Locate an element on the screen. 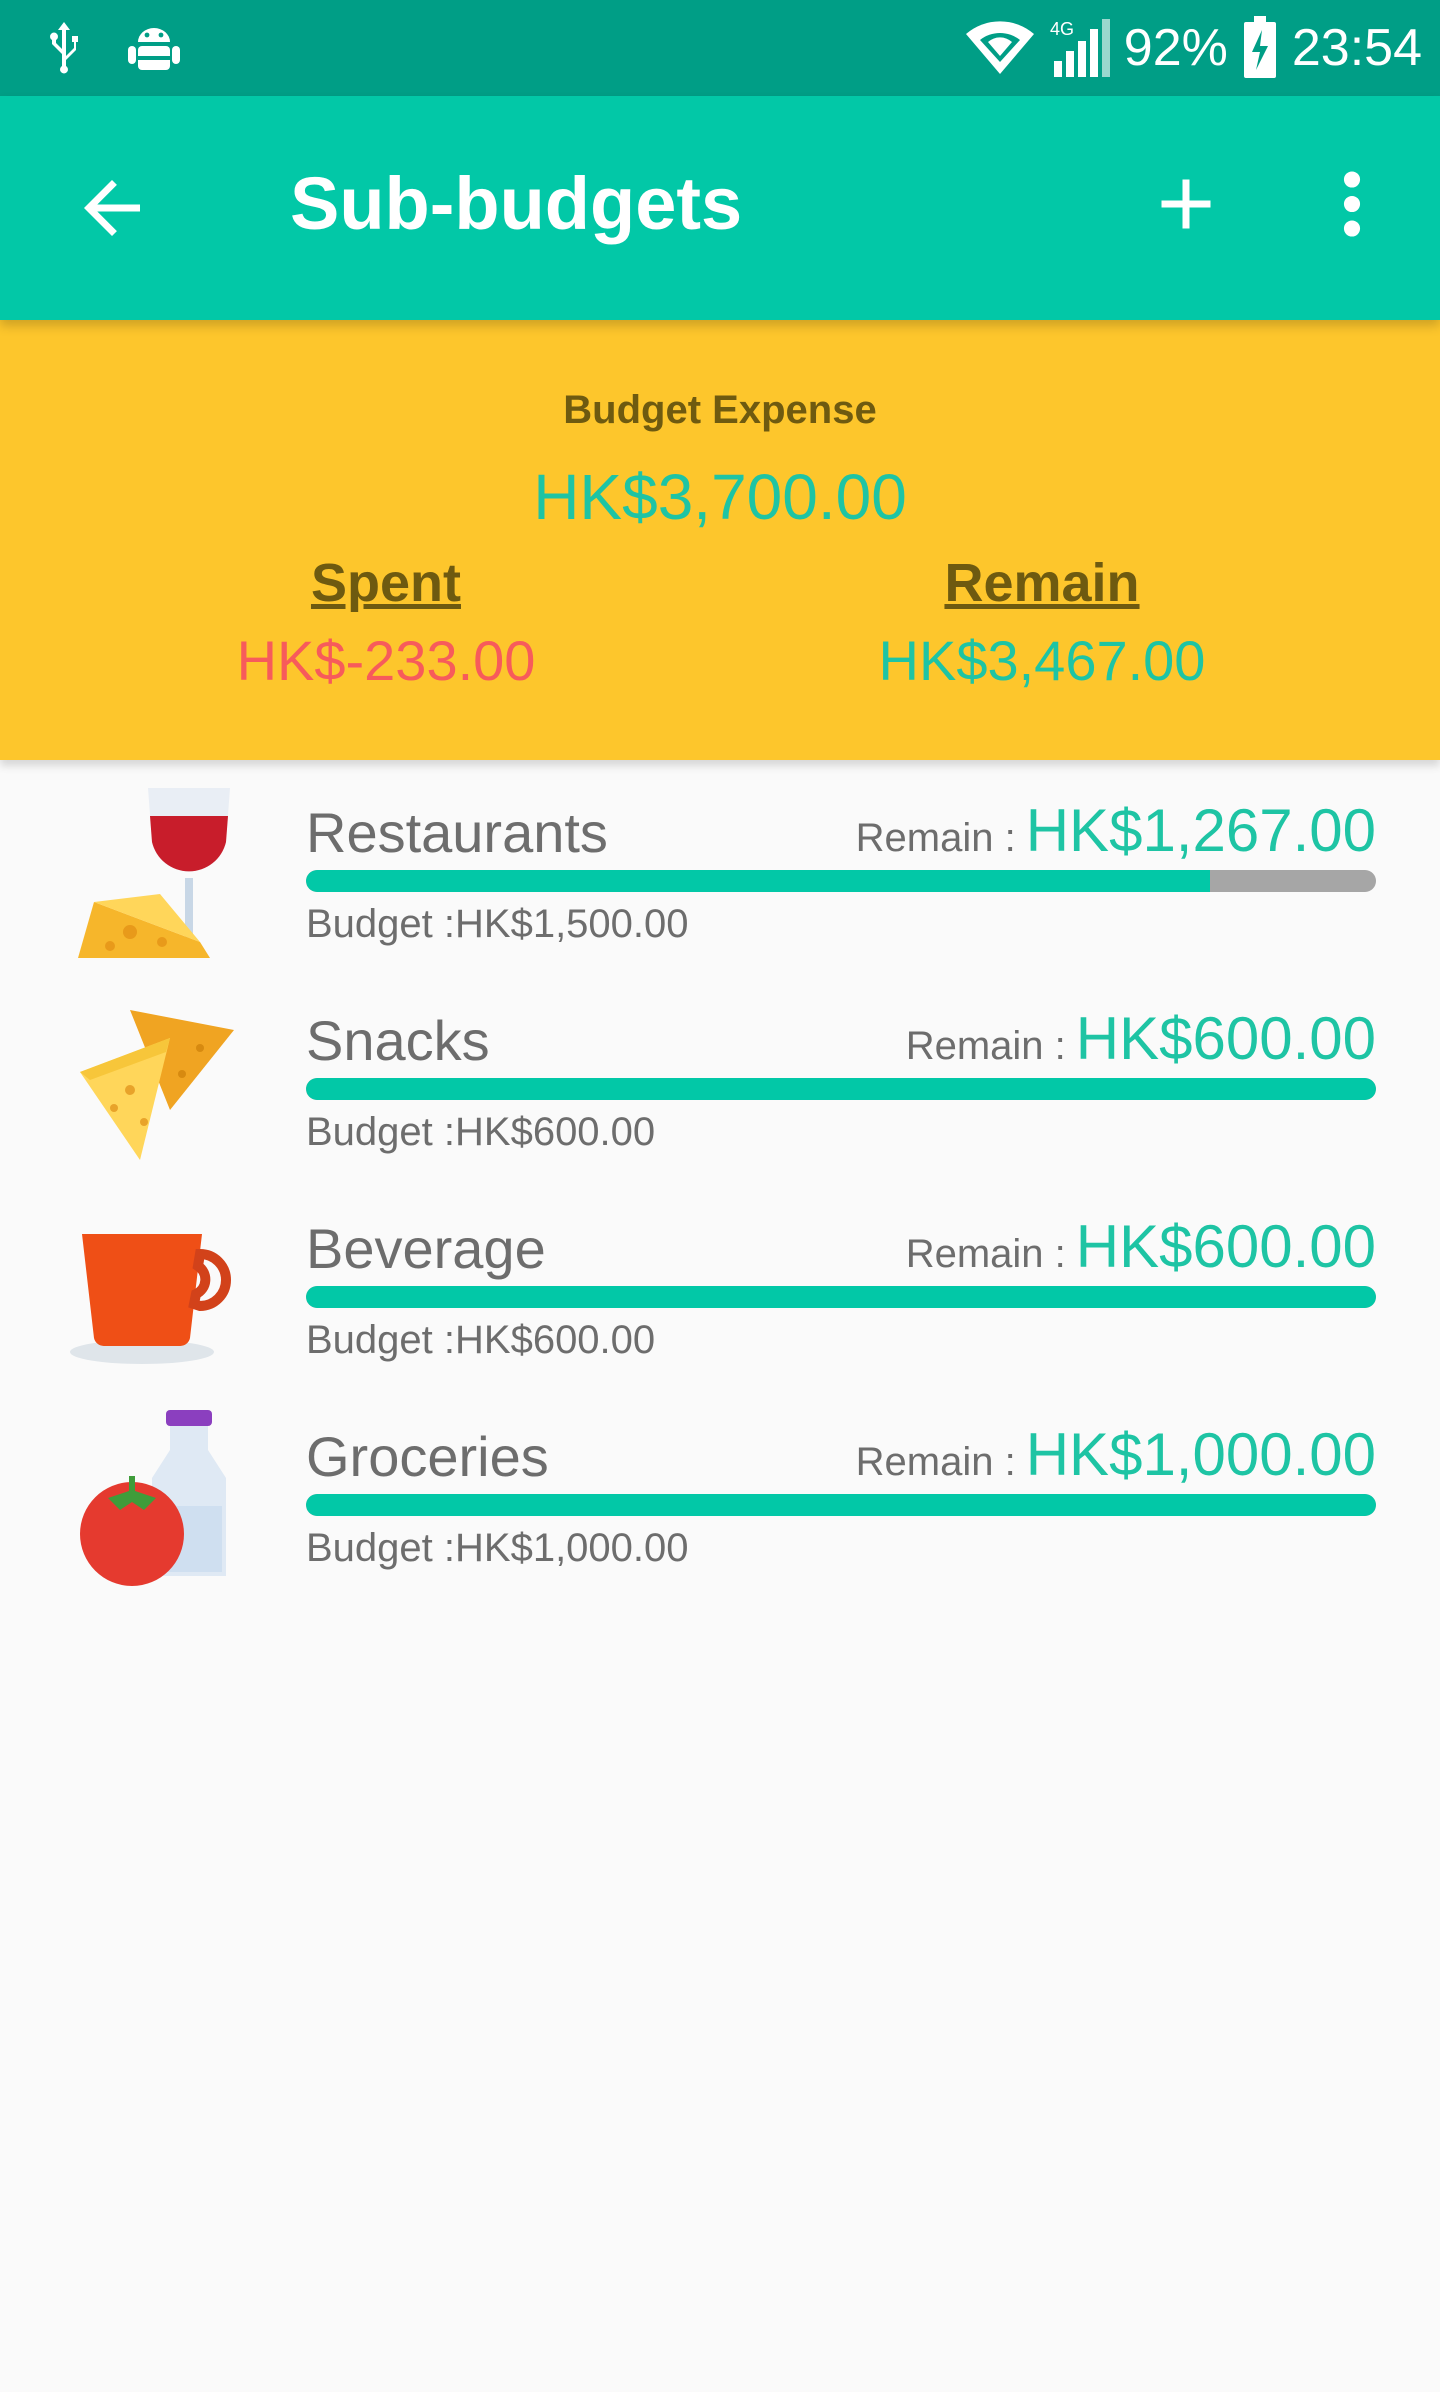  app-bar: Sub-budgets is located at coordinates (720, 208).